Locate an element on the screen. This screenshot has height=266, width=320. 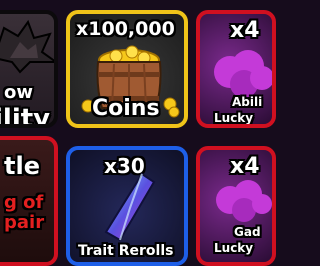
coins-label: Coins is located at coordinates (126, 108).